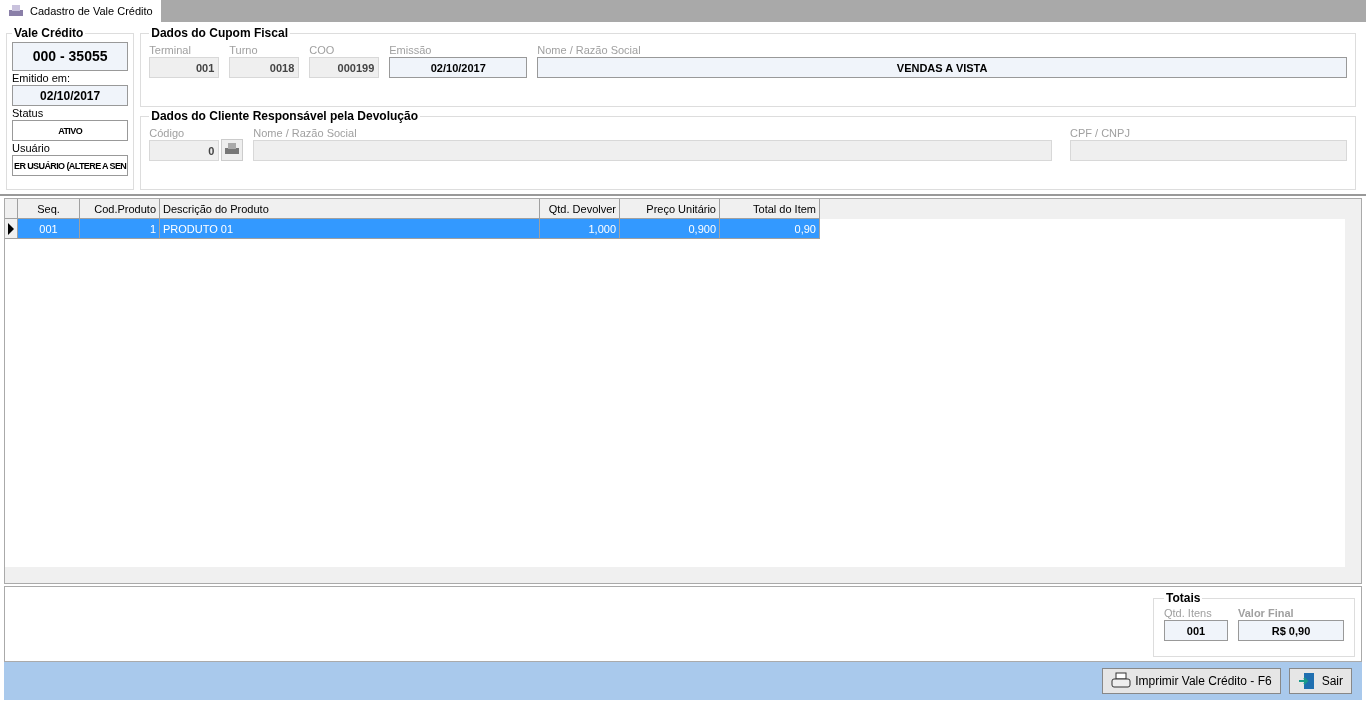 Image resolution: width=1366 pixels, height=702 pixels. Describe the element at coordinates (70, 95) in the screenshot. I see `issued-date-field: 02/10/2017` at that location.